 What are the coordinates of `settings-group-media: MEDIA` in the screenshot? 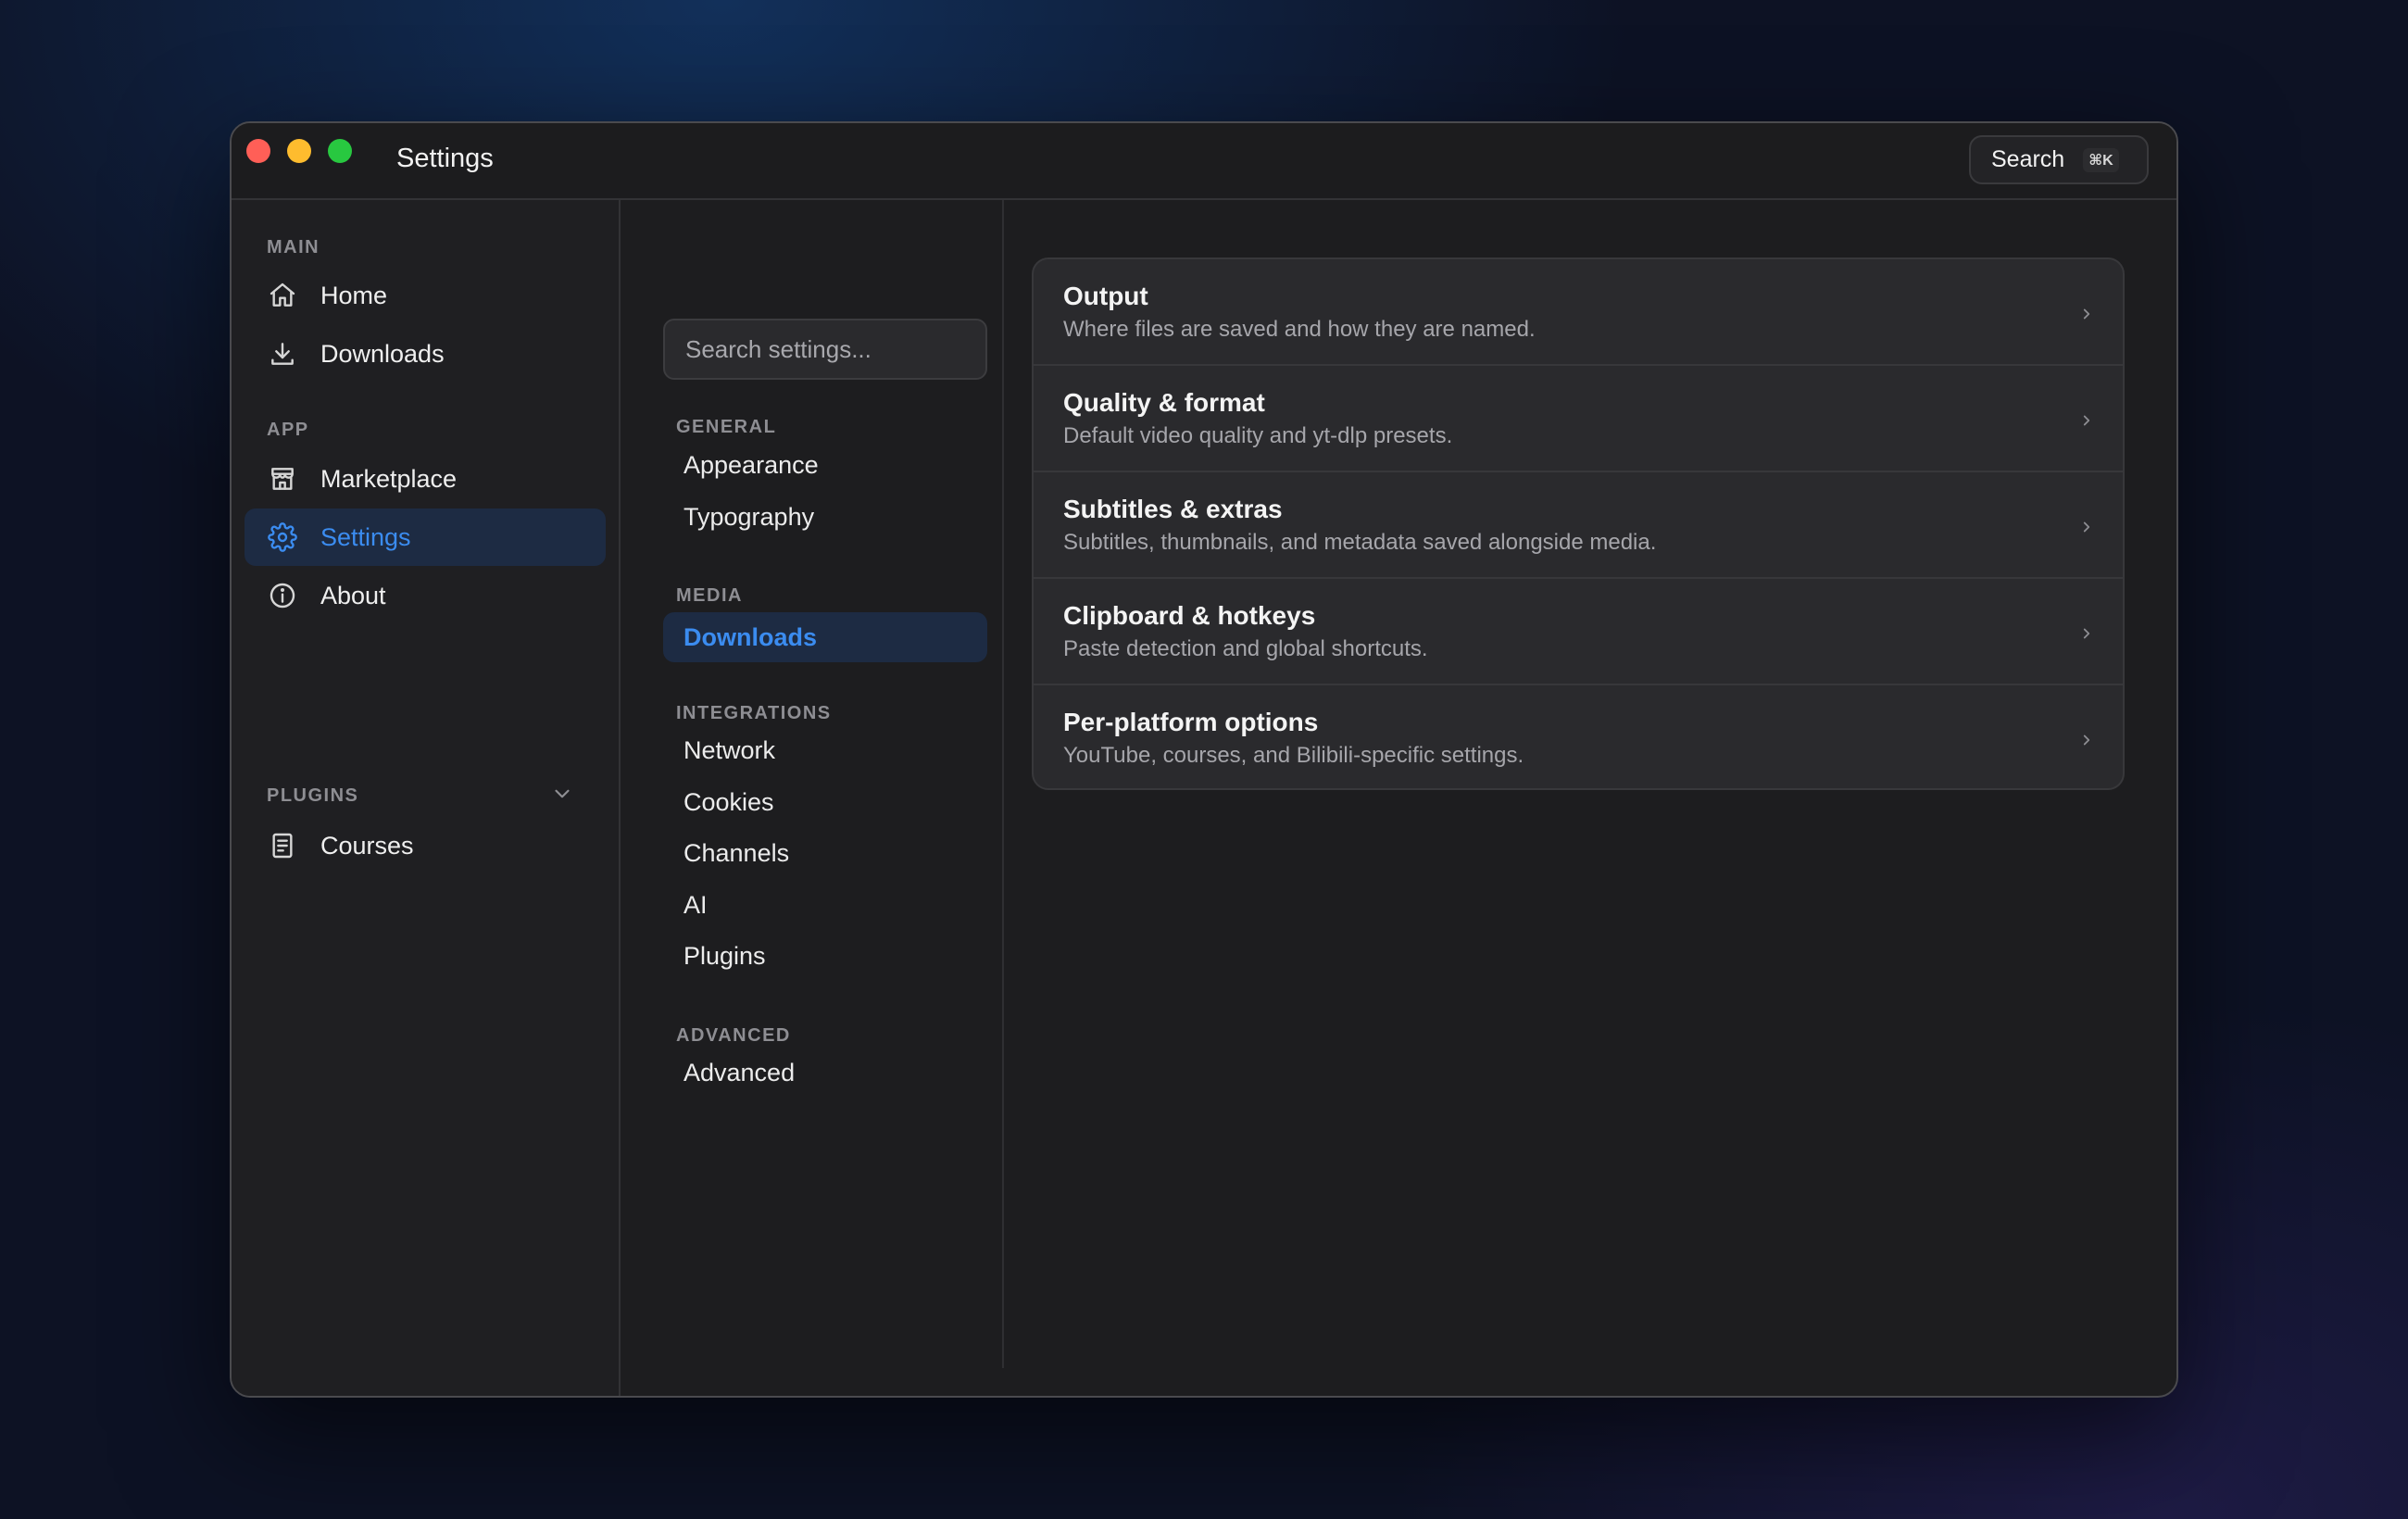 It's located at (709, 595).